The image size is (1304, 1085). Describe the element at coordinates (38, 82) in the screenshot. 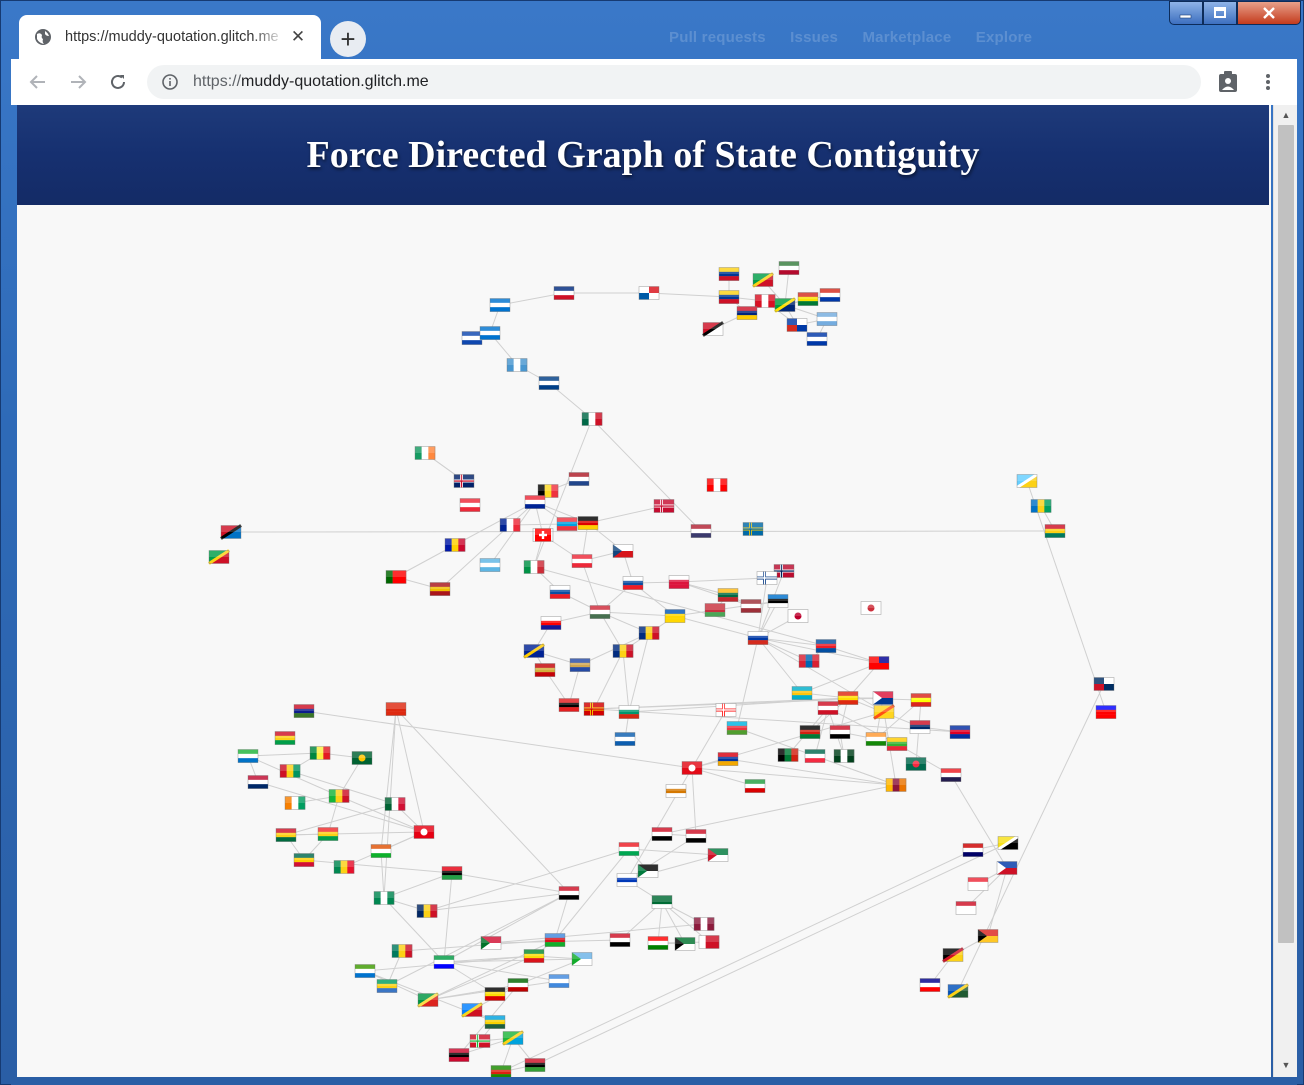

I see `back-button` at that location.